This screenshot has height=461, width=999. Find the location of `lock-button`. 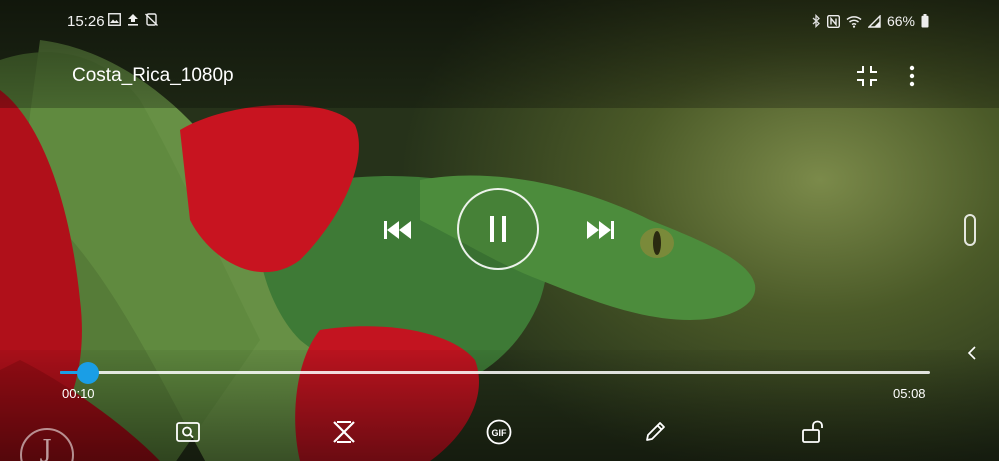

lock-button is located at coordinates (813, 432).